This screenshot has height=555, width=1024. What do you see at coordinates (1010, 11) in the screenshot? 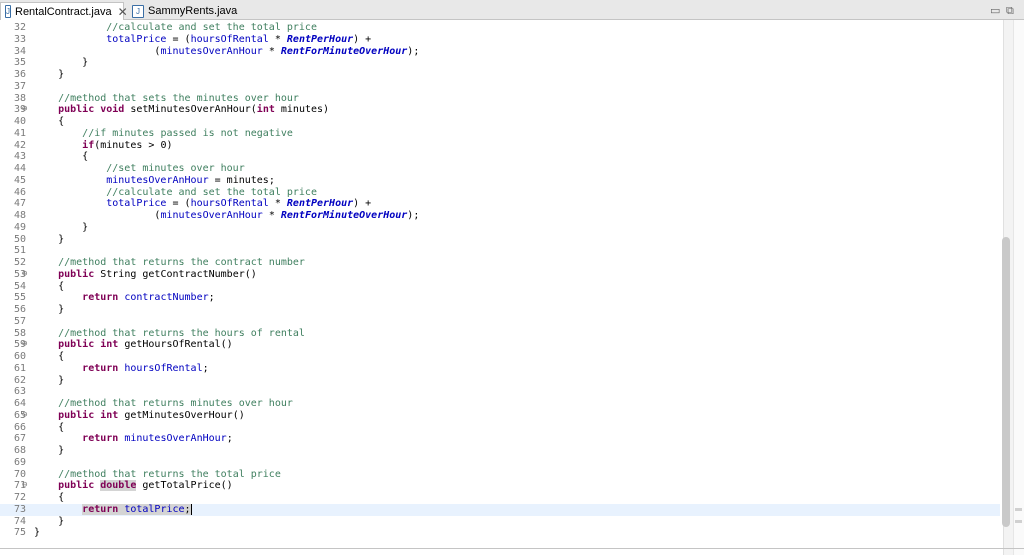
I see `maximize-icon: ⧉` at bounding box center [1010, 11].